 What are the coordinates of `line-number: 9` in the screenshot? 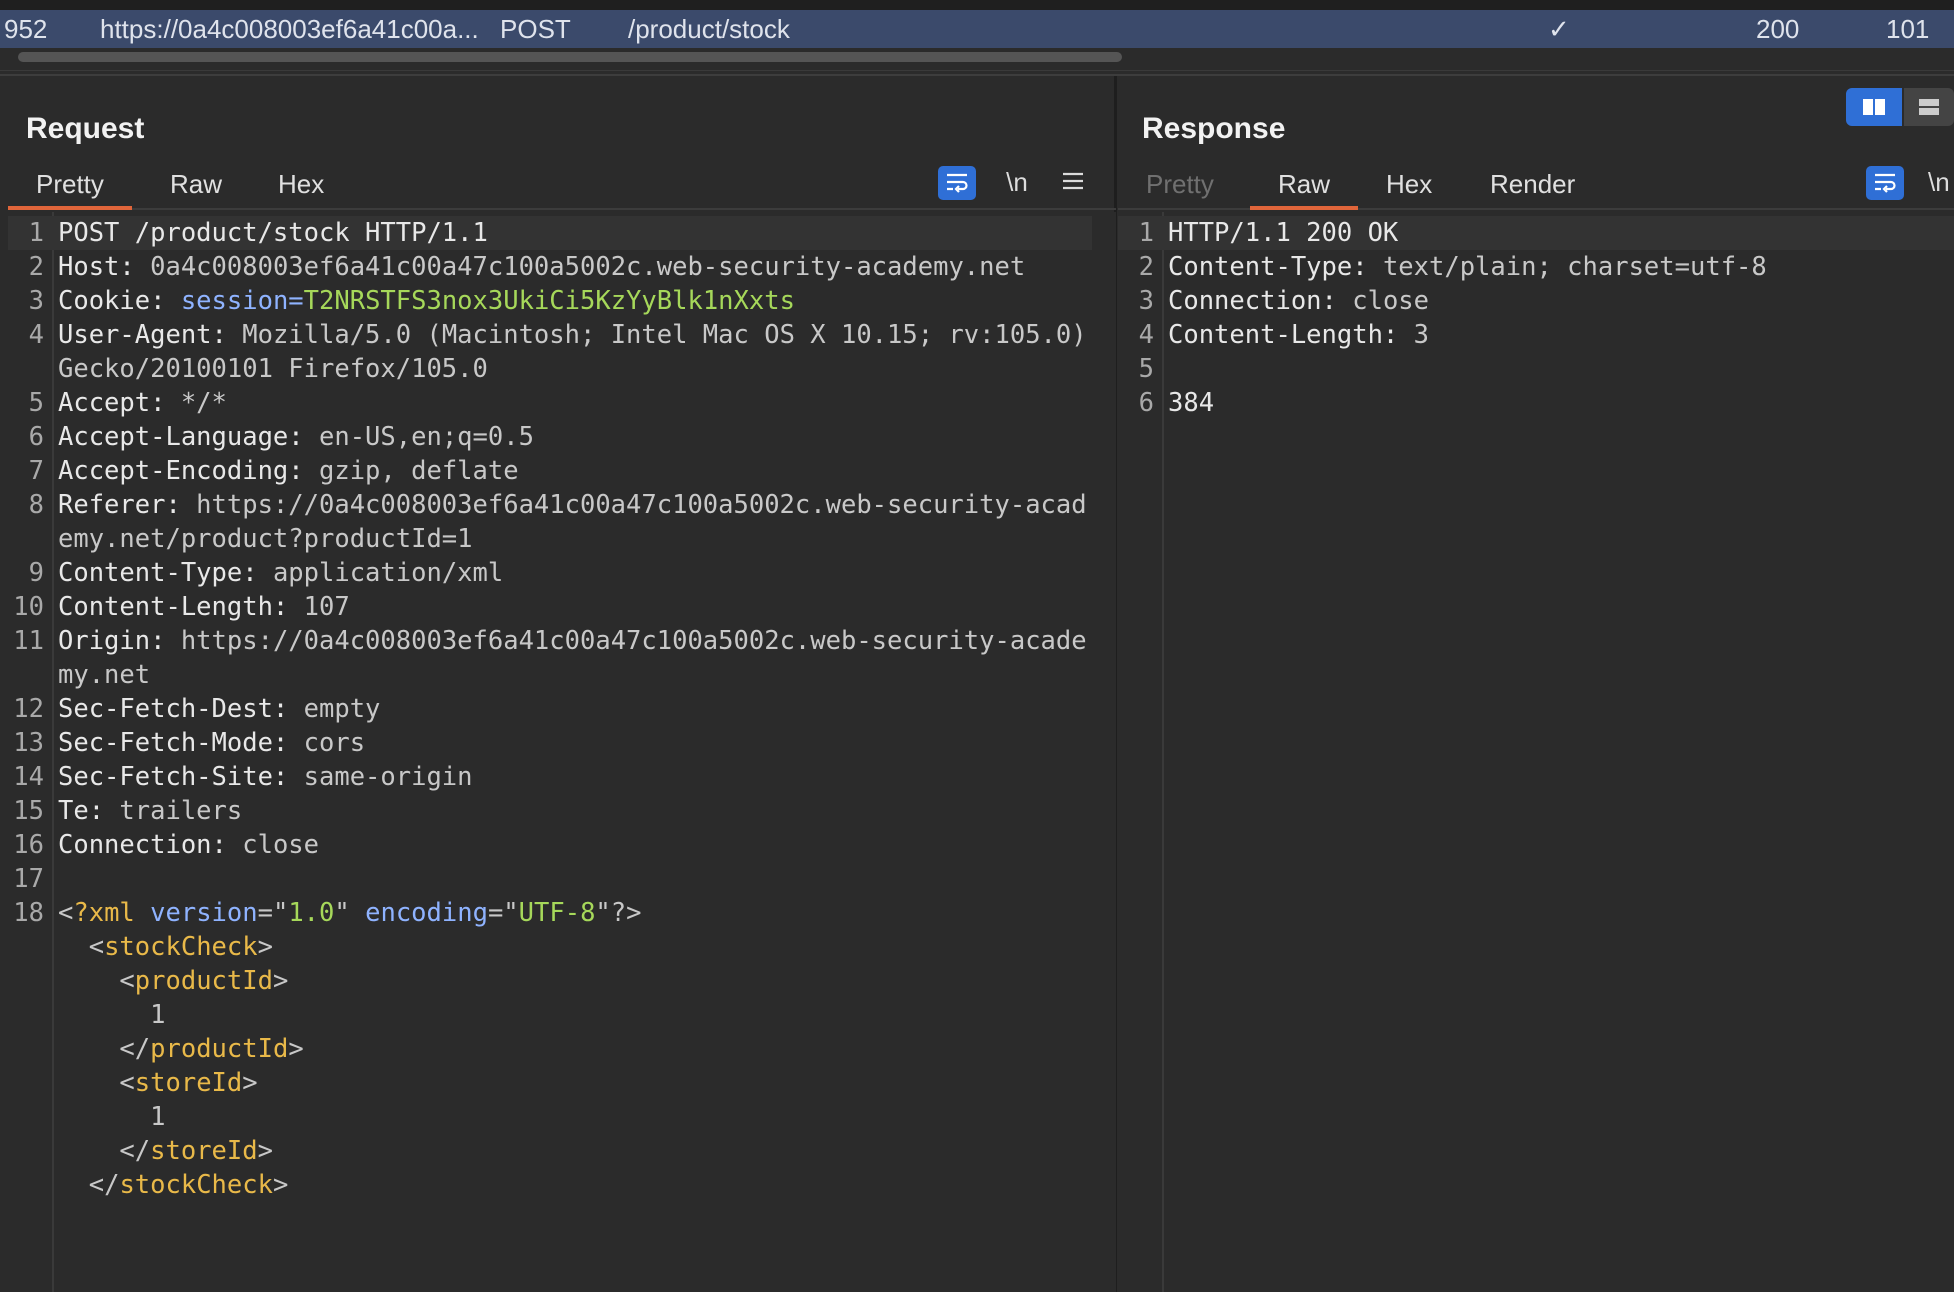 It's located at (36, 573).